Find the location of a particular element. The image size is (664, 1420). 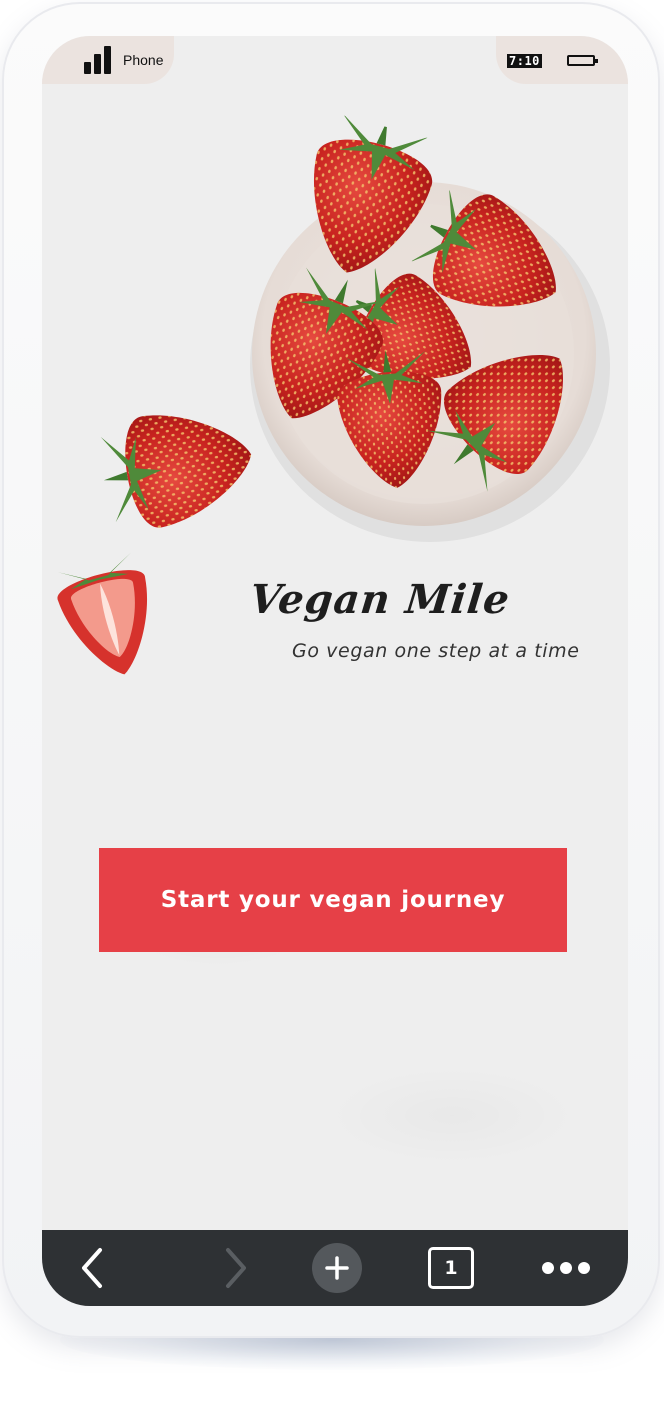

chevron-left-icon is located at coordinates (92, 1268).